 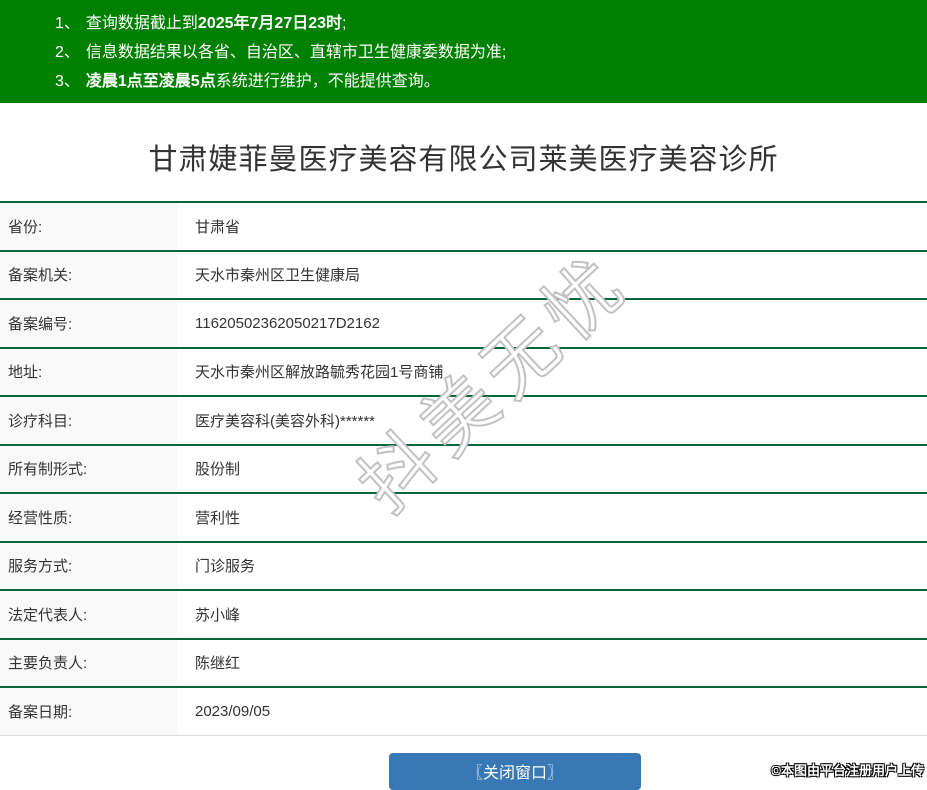 I want to click on close-window-button: 〖关闭窗口〗, so click(x=515, y=771).